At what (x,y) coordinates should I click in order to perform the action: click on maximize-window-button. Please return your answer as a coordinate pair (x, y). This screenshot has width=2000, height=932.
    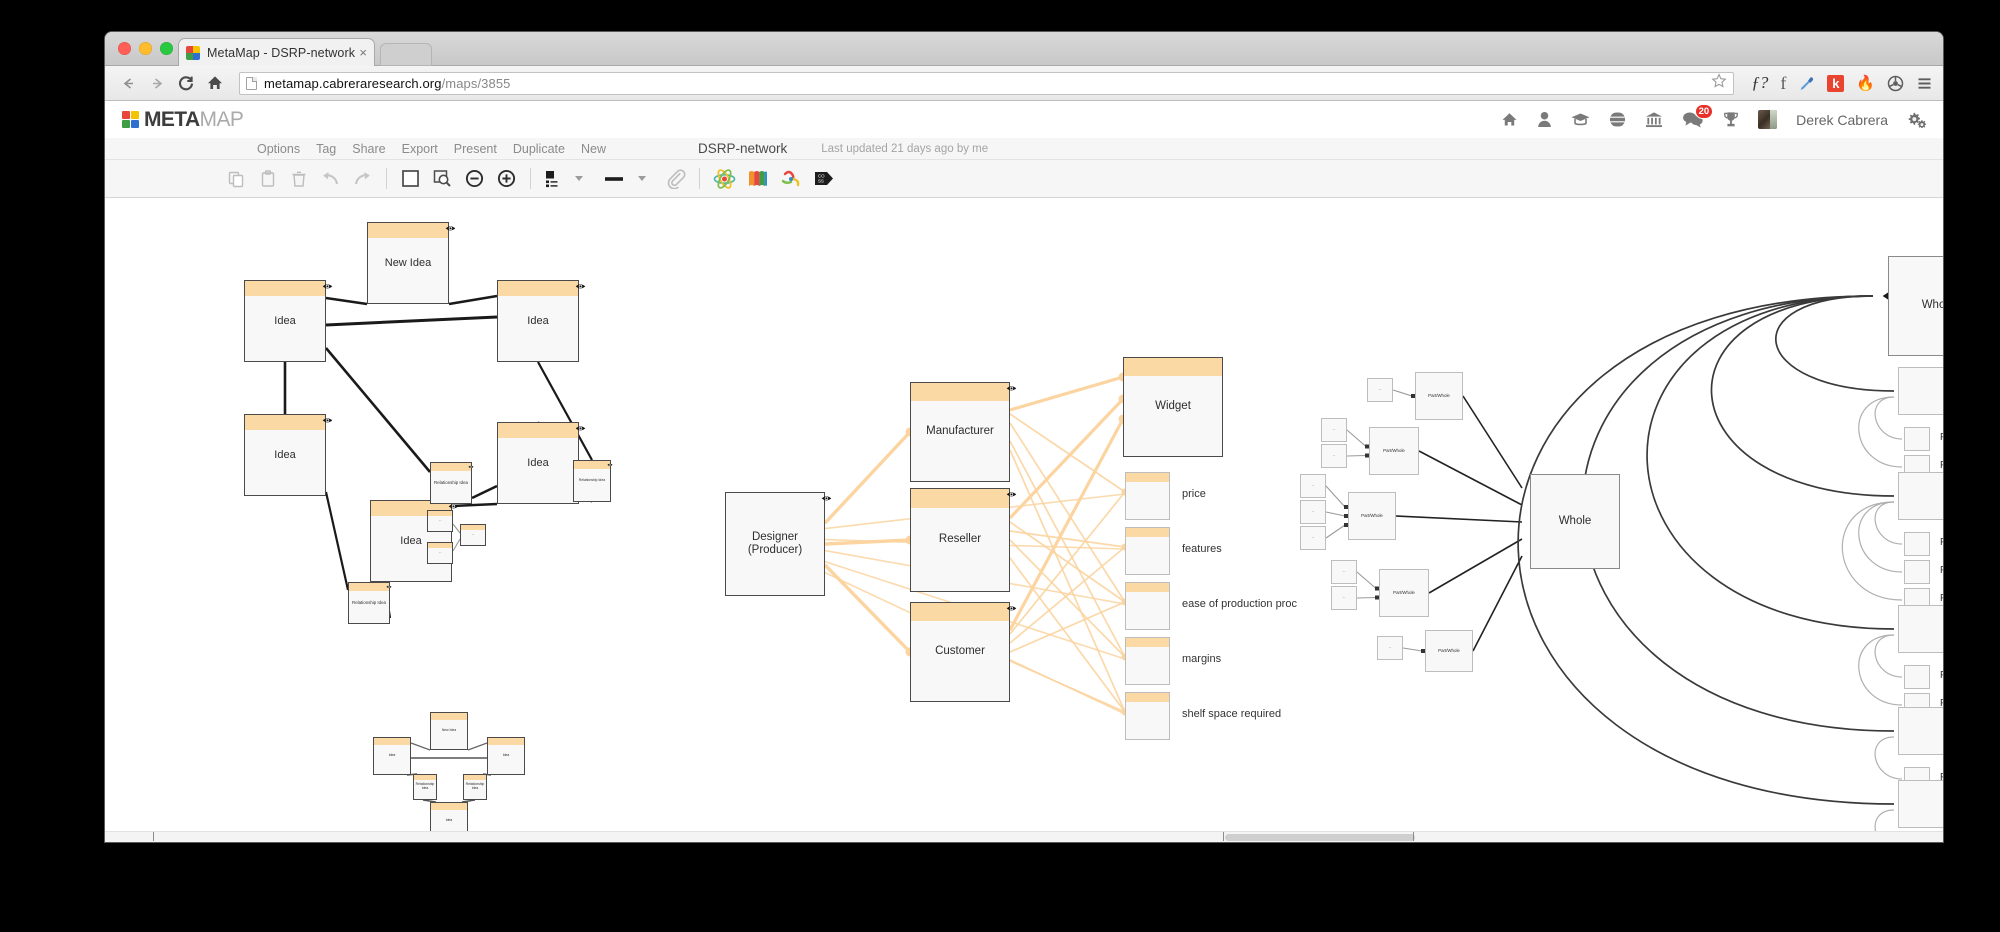
    Looking at the image, I should click on (166, 48).